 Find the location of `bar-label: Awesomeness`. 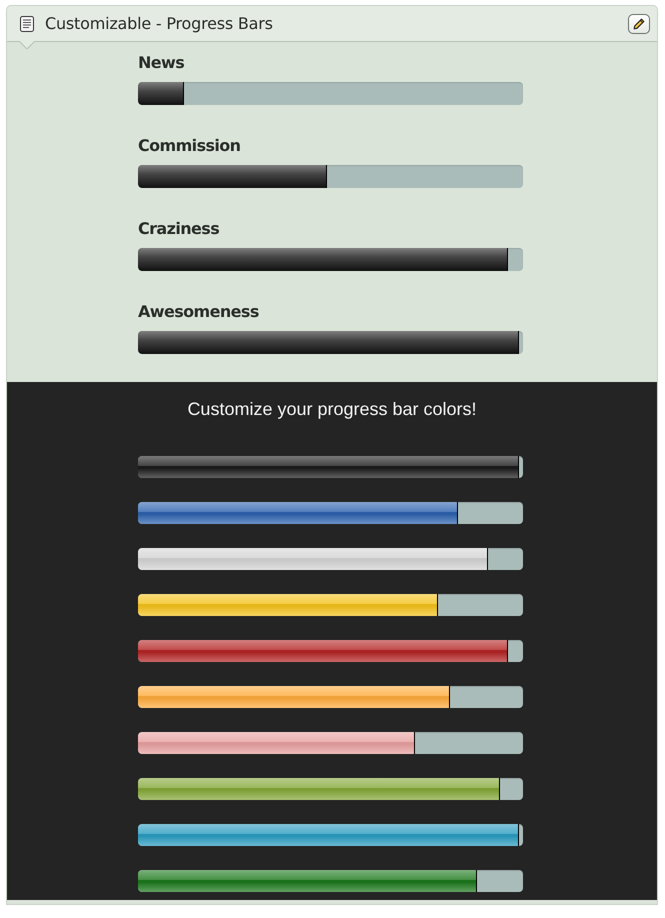

bar-label: Awesomeness is located at coordinates (199, 312).